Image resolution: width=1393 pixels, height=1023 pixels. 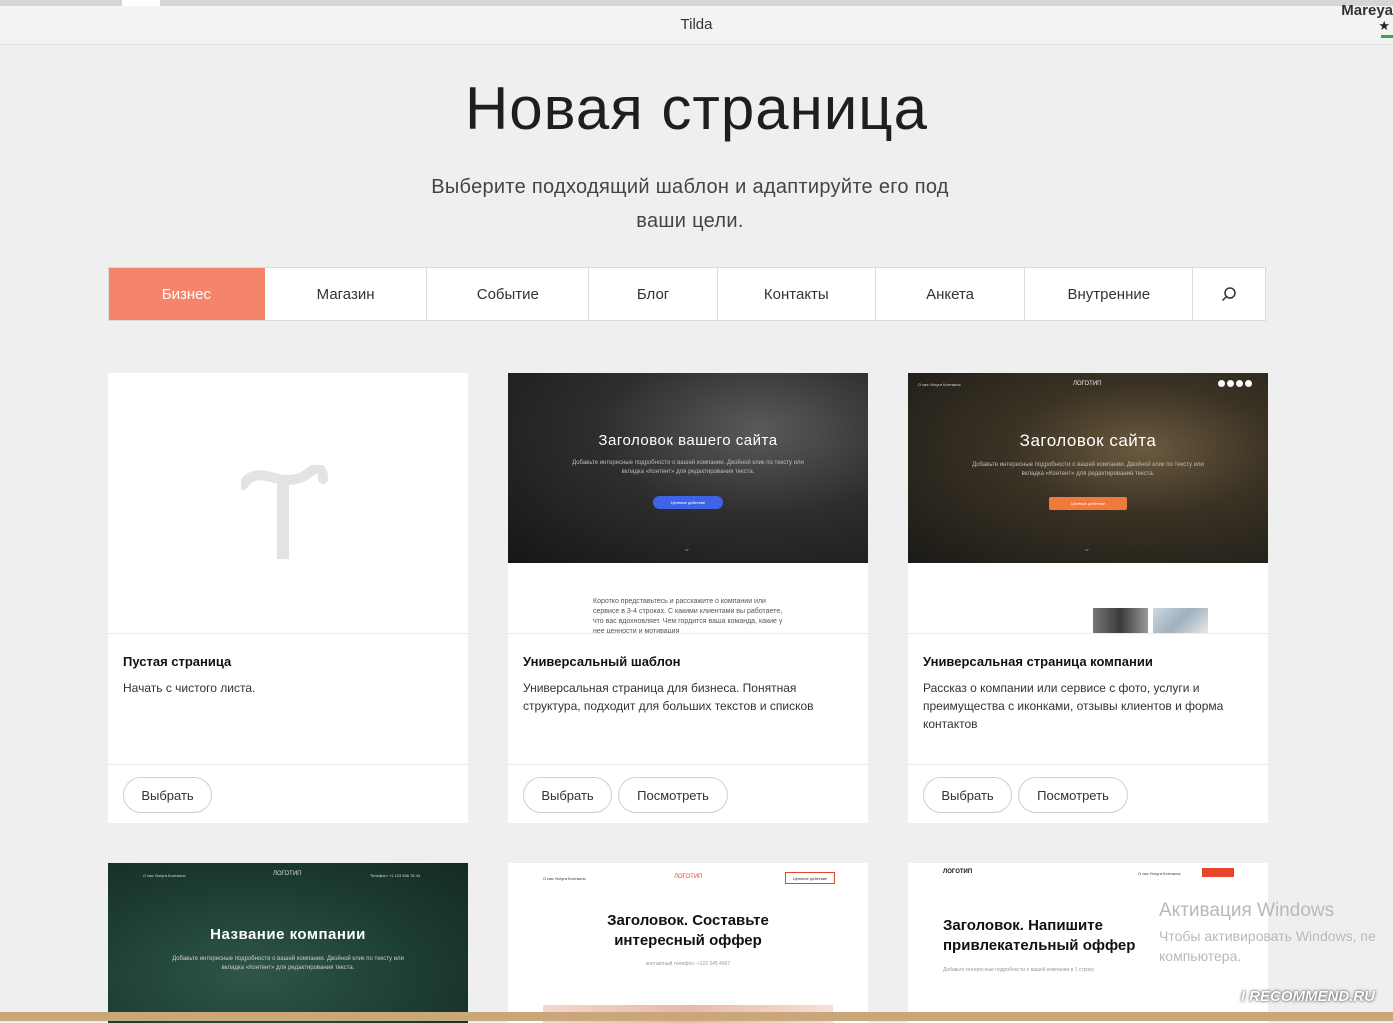 I want to click on template-preview, so click(x=288, y=503).